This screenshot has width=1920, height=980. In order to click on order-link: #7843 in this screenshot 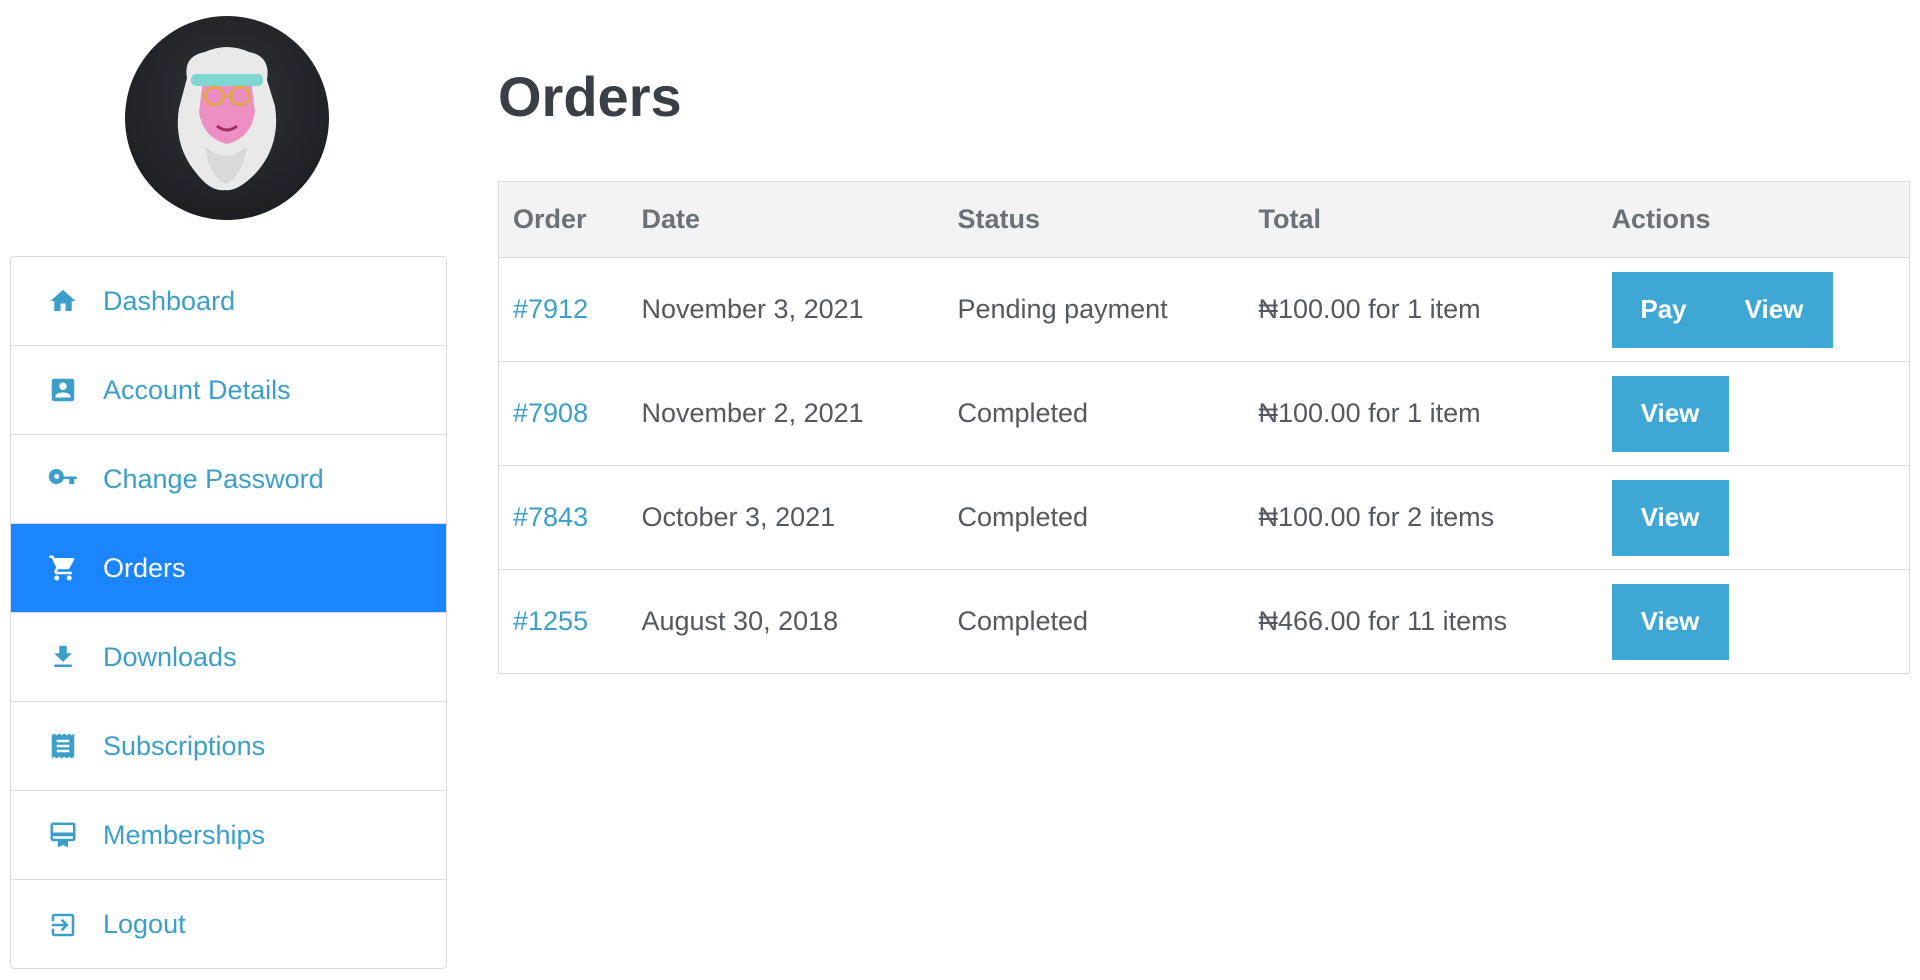, I will do `click(550, 517)`.